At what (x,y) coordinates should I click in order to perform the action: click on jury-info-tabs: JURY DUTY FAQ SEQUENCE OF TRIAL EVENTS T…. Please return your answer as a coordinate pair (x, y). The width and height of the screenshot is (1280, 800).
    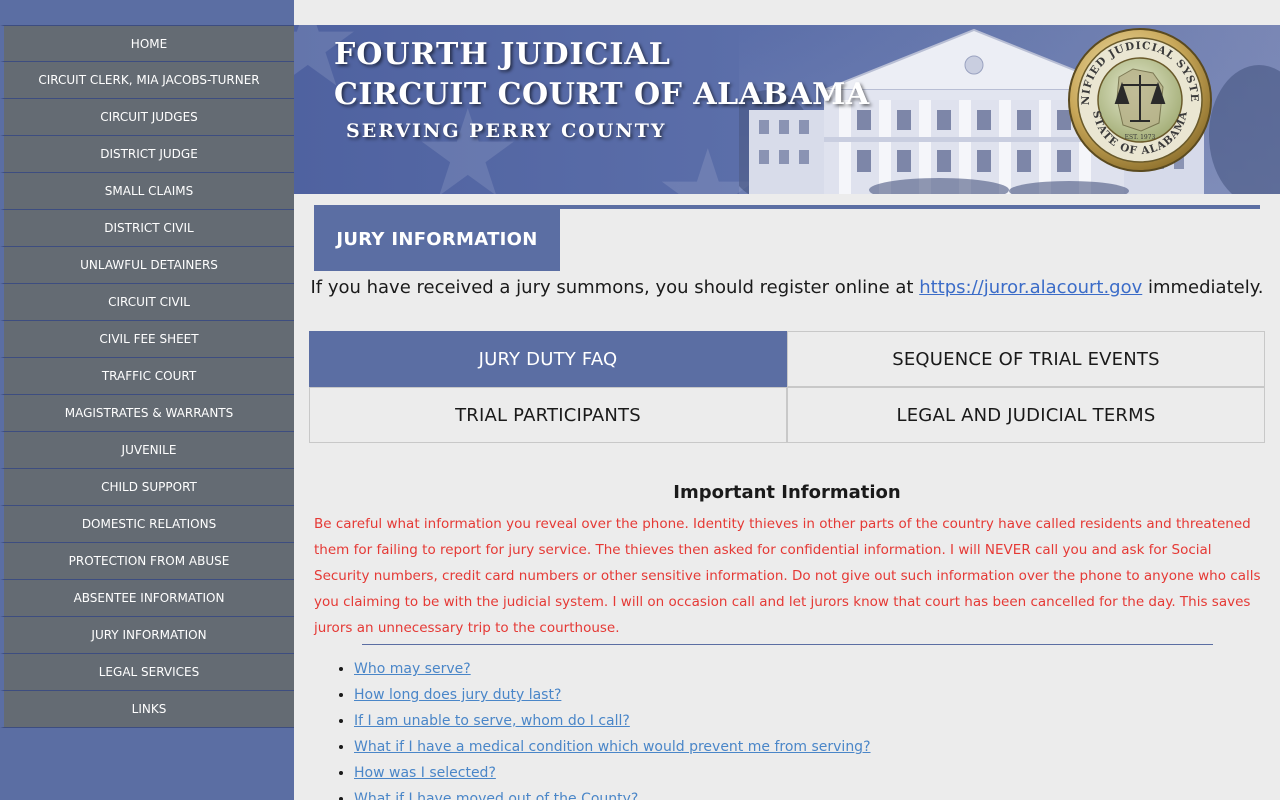
    Looking at the image, I should click on (787, 387).